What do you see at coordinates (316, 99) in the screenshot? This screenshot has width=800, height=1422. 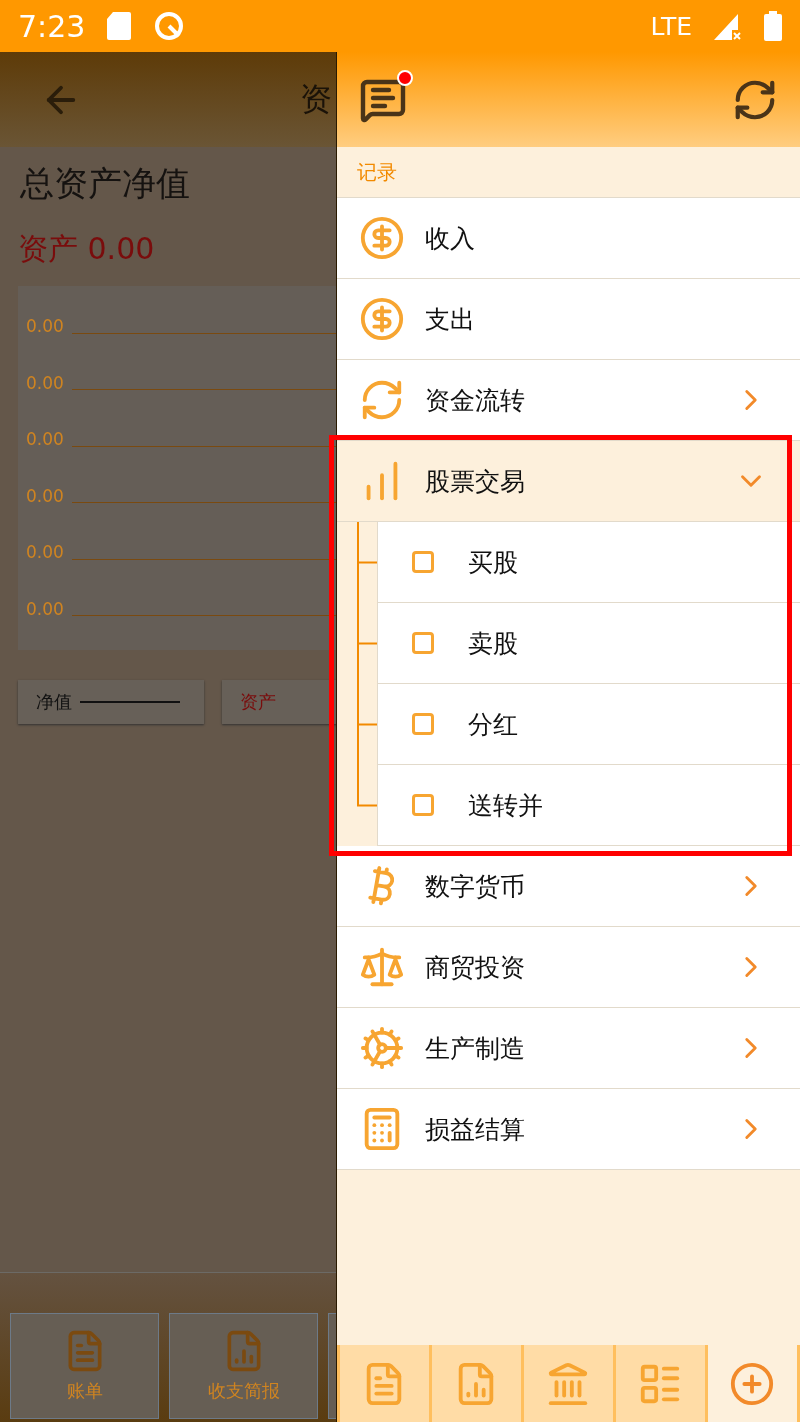 I see `page-title: 资` at bounding box center [316, 99].